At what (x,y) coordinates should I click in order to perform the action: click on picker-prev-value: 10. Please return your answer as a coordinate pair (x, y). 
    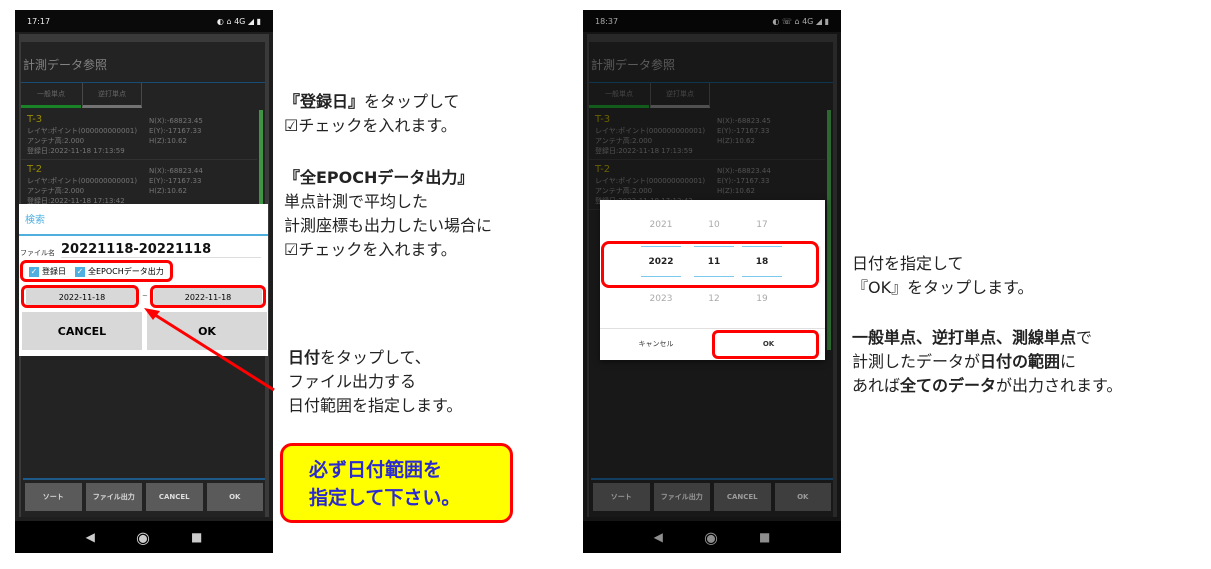
    Looking at the image, I should click on (714, 225).